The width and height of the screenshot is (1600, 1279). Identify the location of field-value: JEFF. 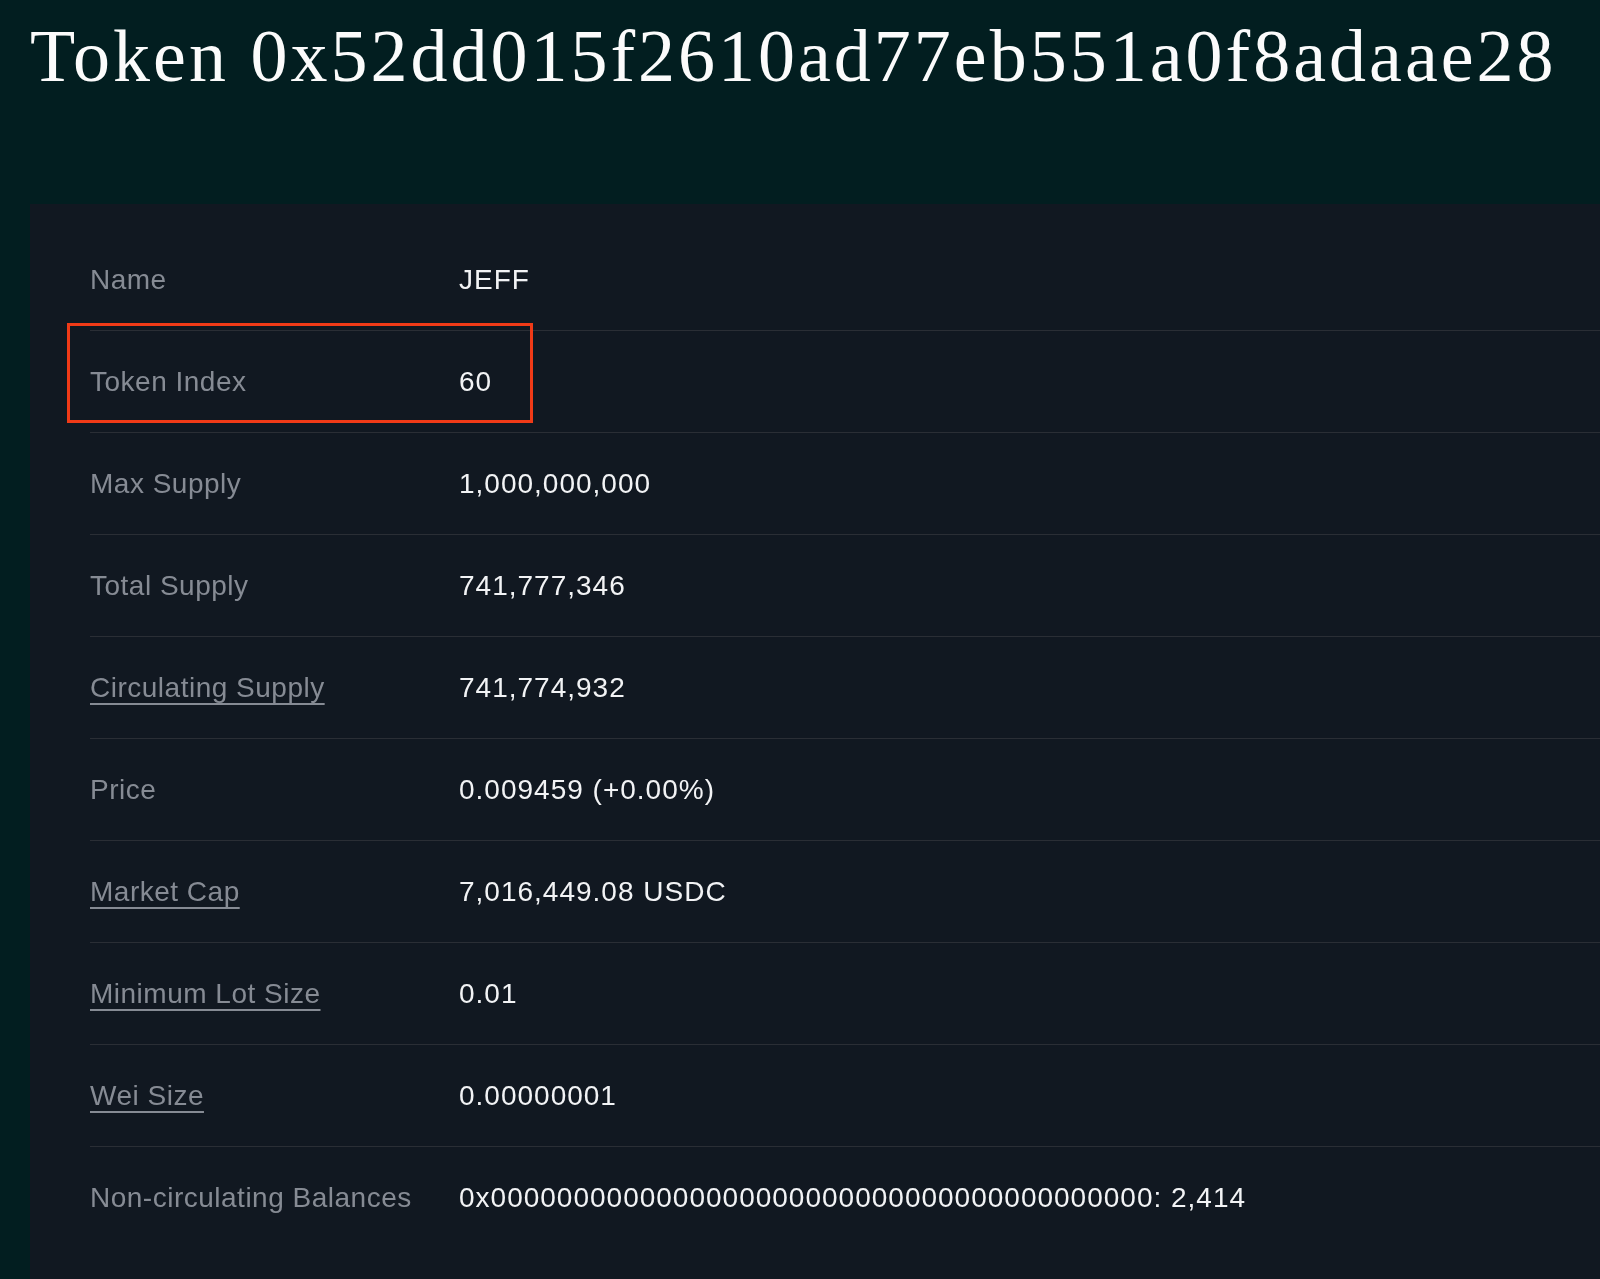
(494, 279).